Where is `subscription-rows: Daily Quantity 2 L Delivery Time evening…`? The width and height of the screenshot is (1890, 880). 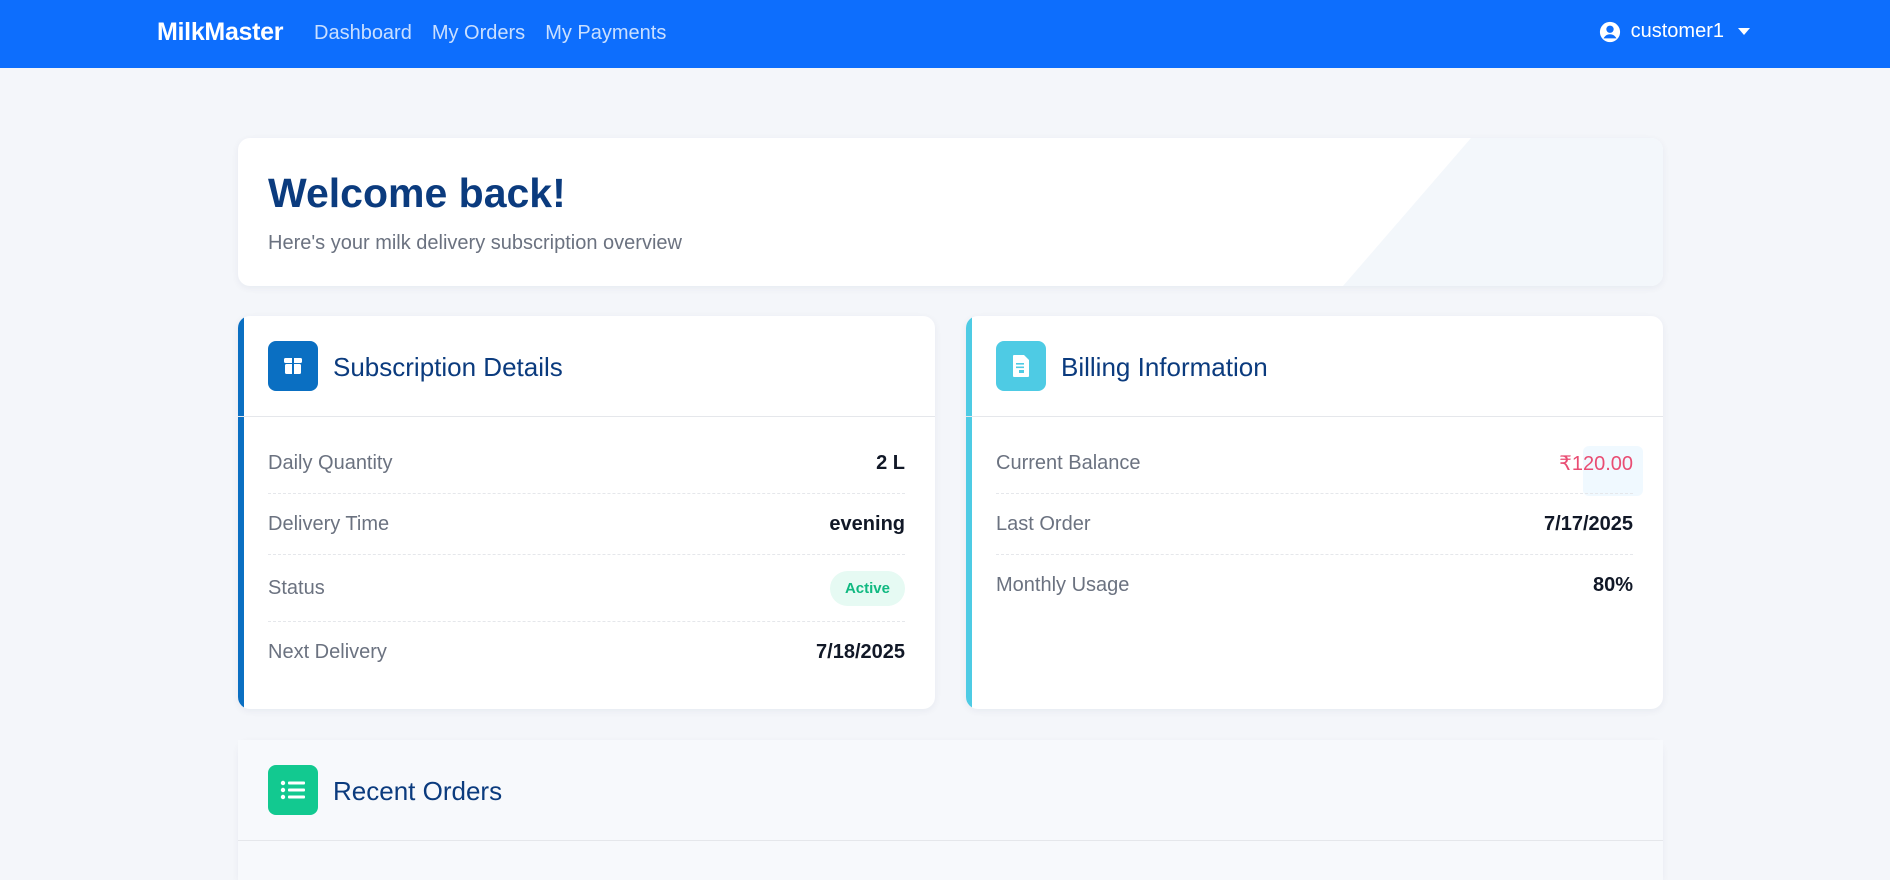 subscription-rows: Daily Quantity 2 L Delivery Time evening… is located at coordinates (586, 549).